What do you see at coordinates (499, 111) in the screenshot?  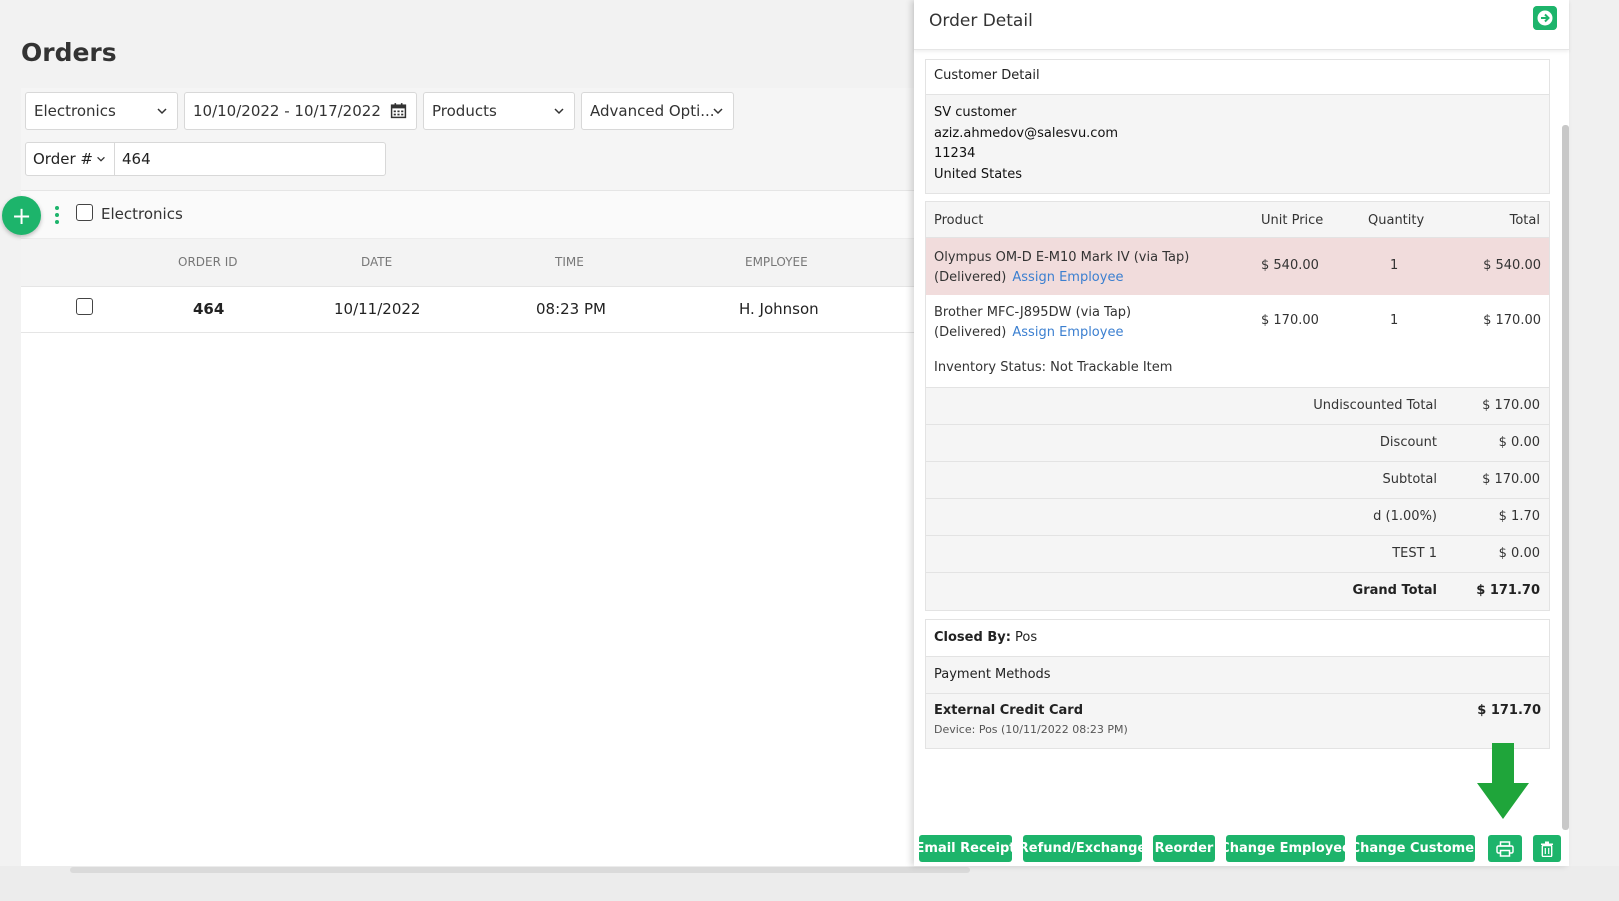 I see `products-select: Products` at bounding box center [499, 111].